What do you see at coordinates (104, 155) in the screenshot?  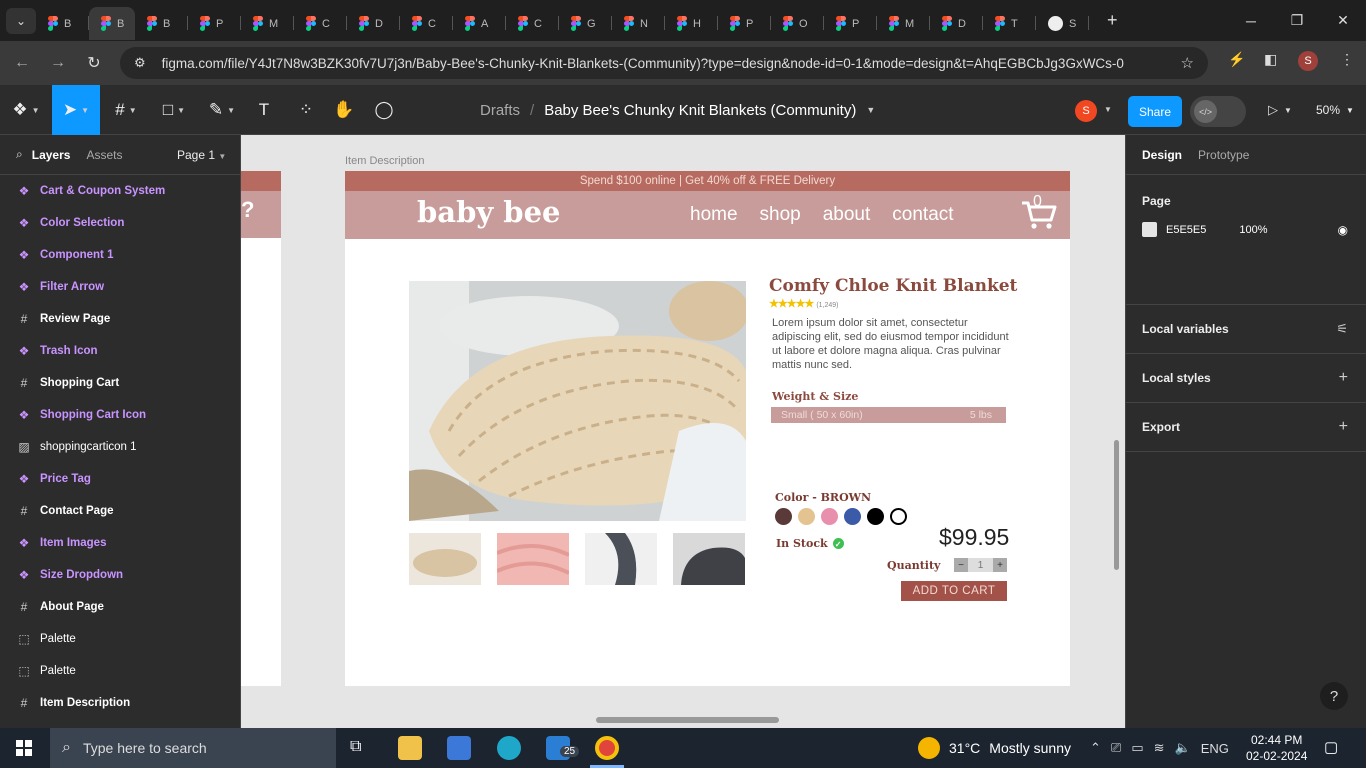 I see `tab-assets: Assets` at bounding box center [104, 155].